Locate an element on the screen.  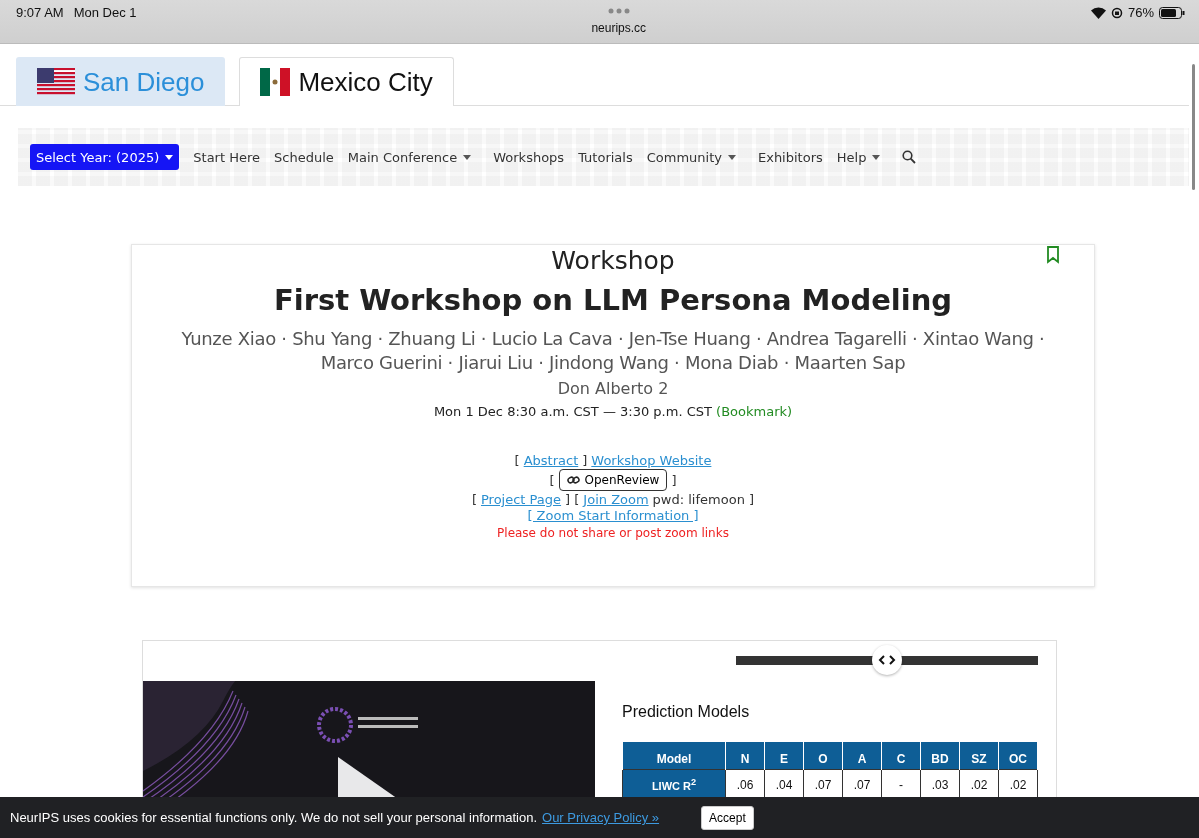
nav-link: Schedule is located at coordinates (304, 157).